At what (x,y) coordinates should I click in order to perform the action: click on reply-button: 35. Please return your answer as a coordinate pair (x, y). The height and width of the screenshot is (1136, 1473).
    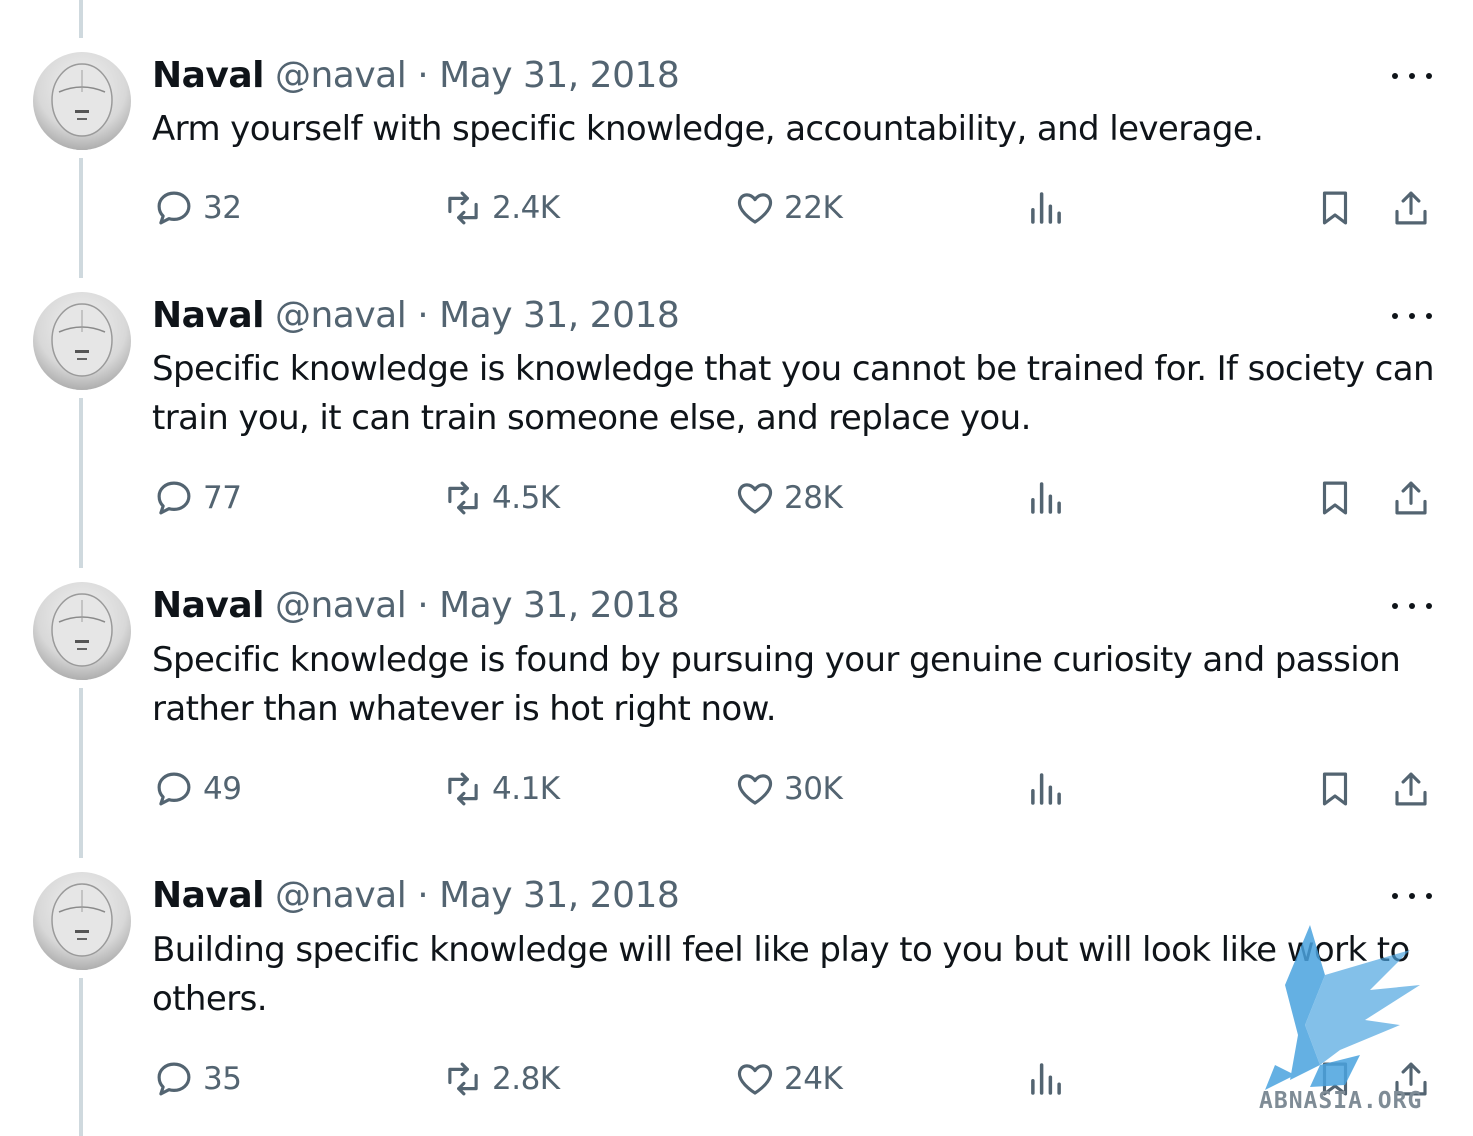
    Looking at the image, I should click on (197, 1079).